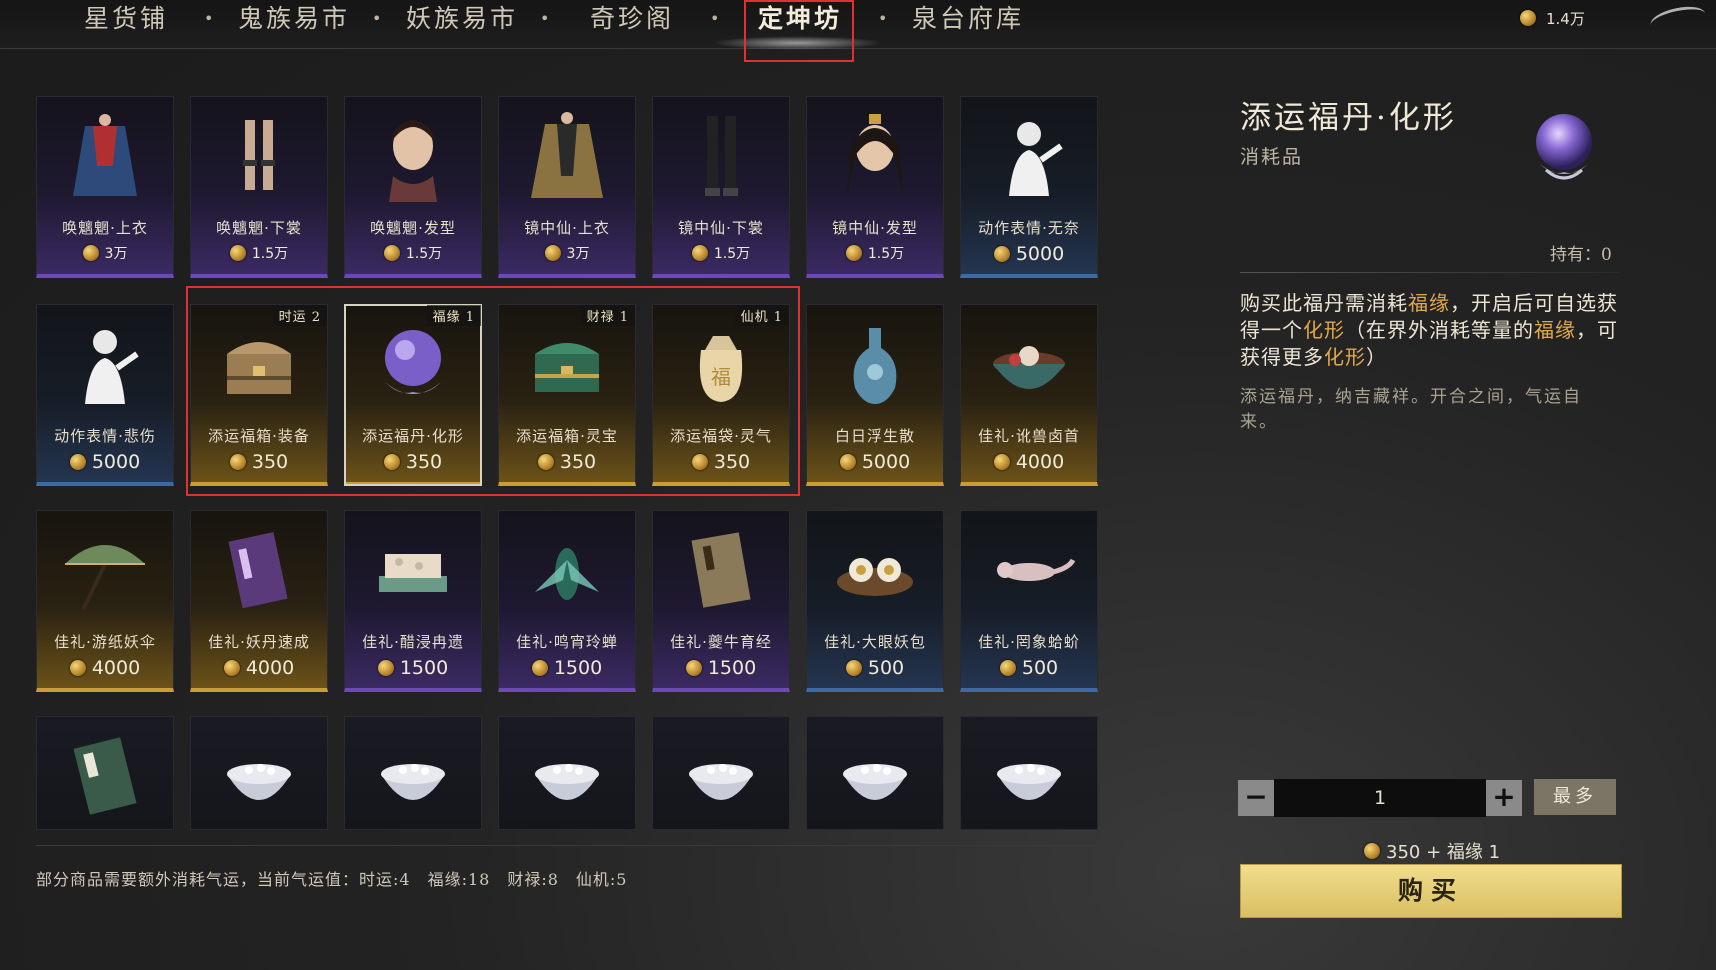 The image size is (1716, 970). Describe the element at coordinates (294, 20) in the screenshot. I see `tab-guizu-market: 鬼族易市` at that location.